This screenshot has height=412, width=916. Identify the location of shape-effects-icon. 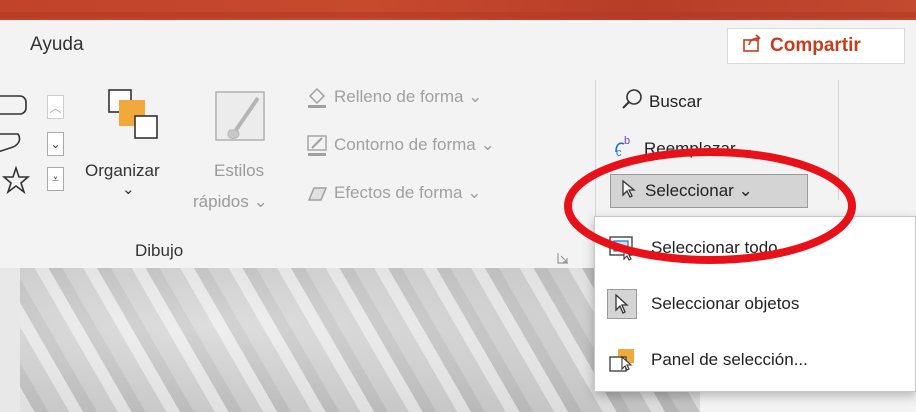
(317, 193).